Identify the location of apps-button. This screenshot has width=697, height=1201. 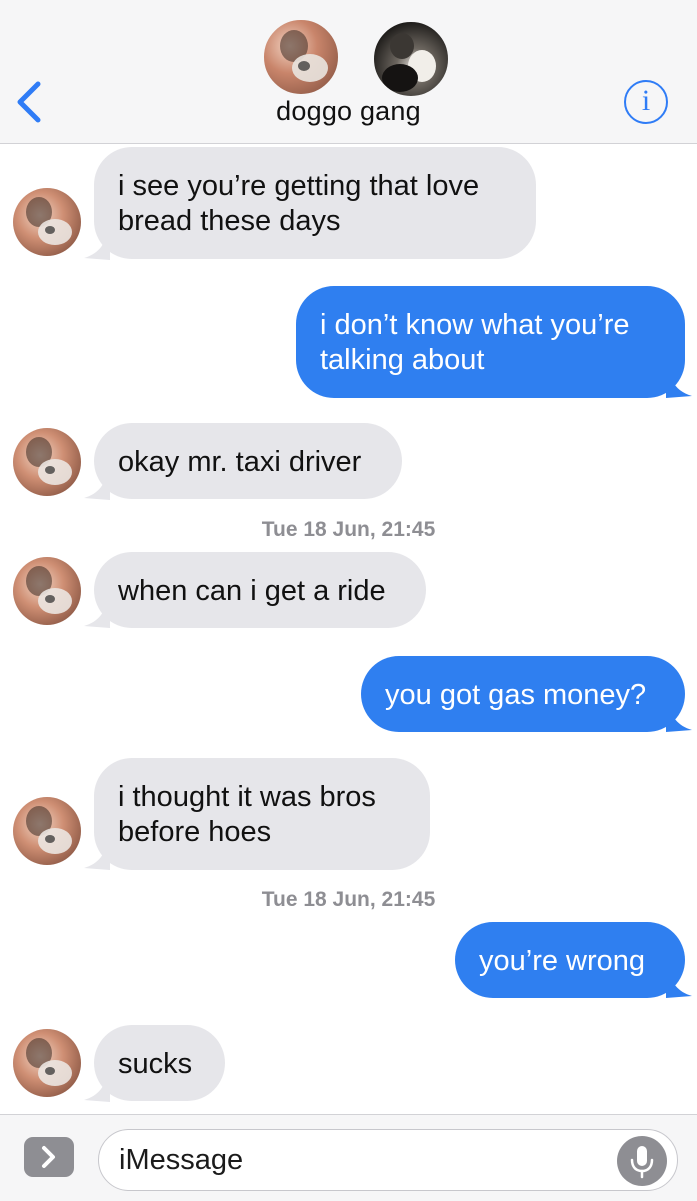
(49, 1157).